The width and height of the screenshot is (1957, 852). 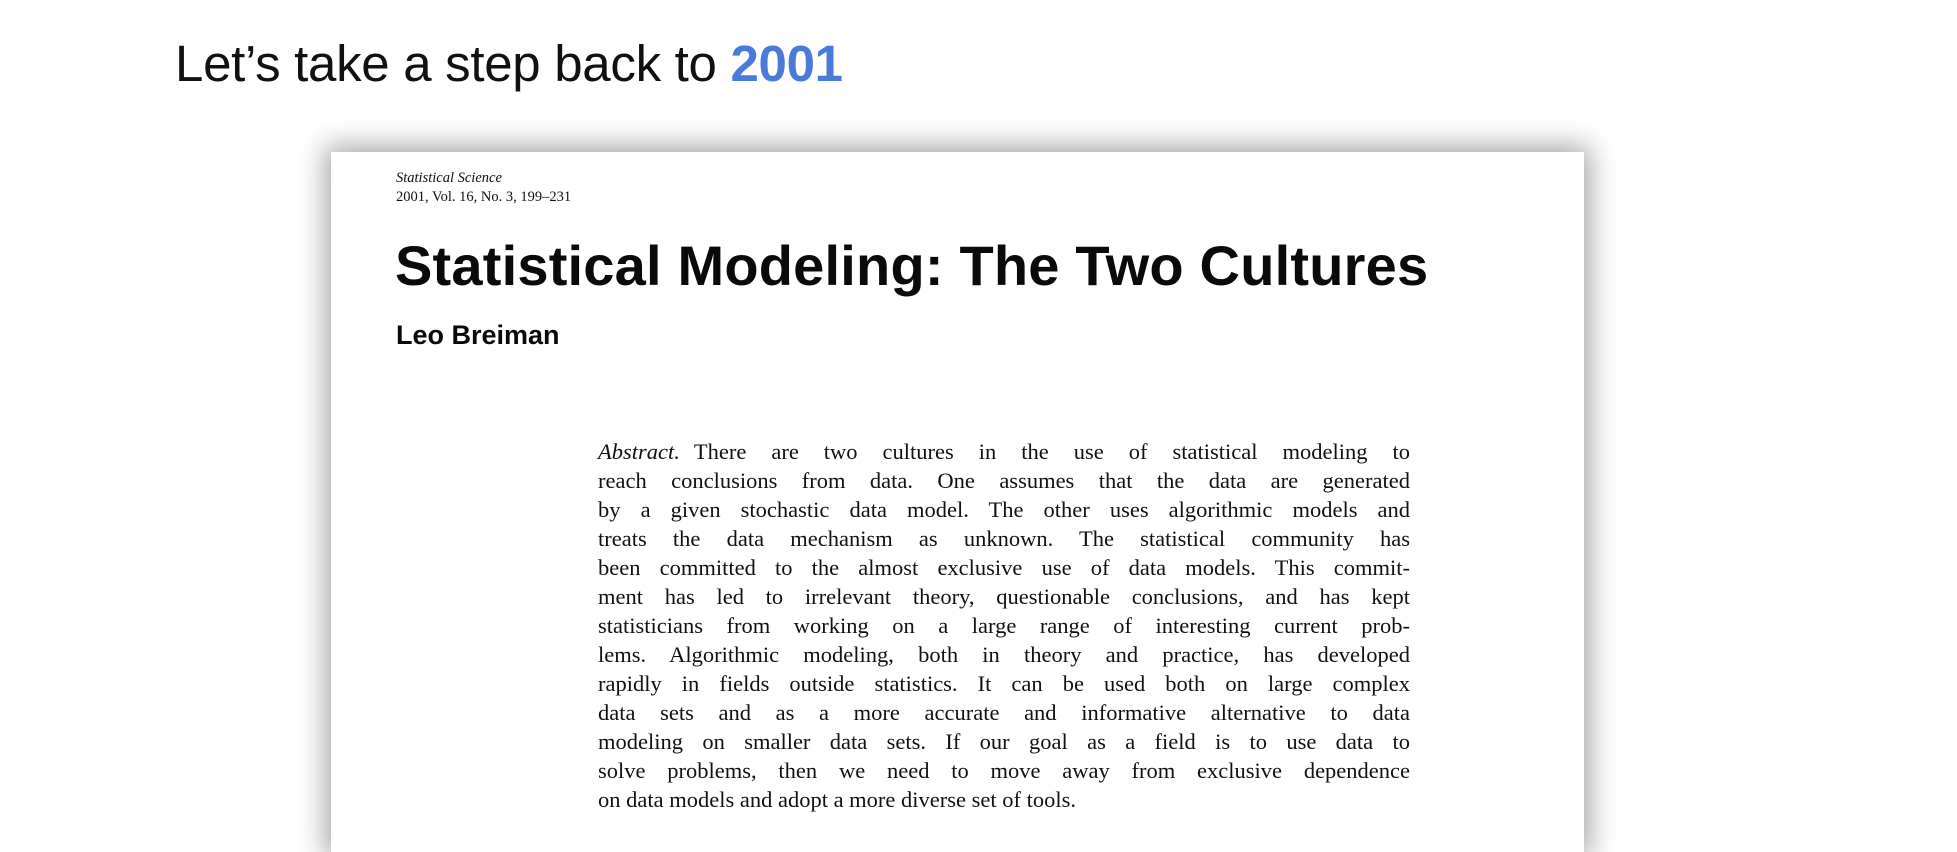 I want to click on slide-heading: Let’s take a step back to 2001, so click(x=509, y=63).